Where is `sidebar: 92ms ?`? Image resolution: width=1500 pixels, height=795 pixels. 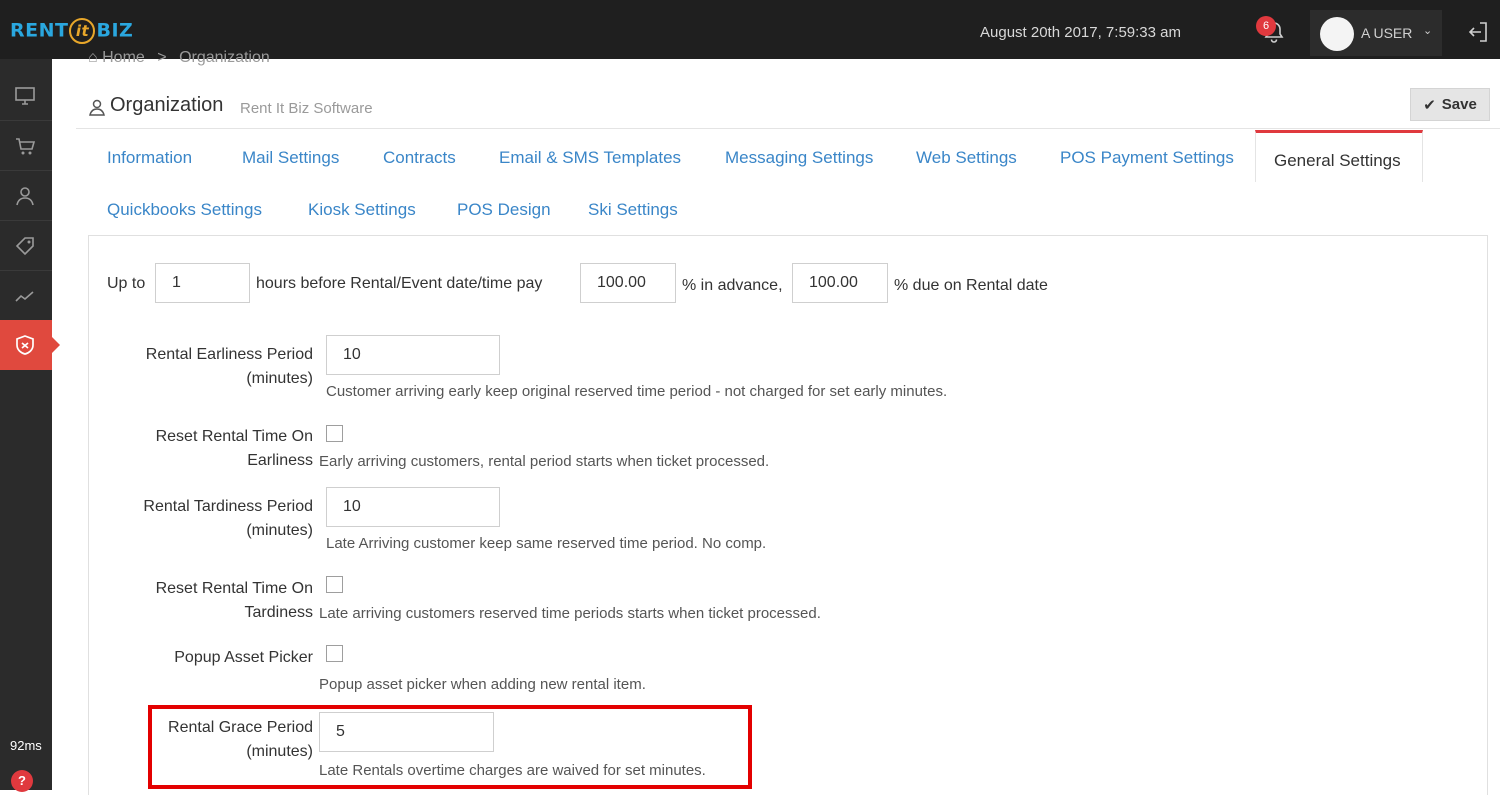 sidebar: 92ms ? is located at coordinates (30, 425).